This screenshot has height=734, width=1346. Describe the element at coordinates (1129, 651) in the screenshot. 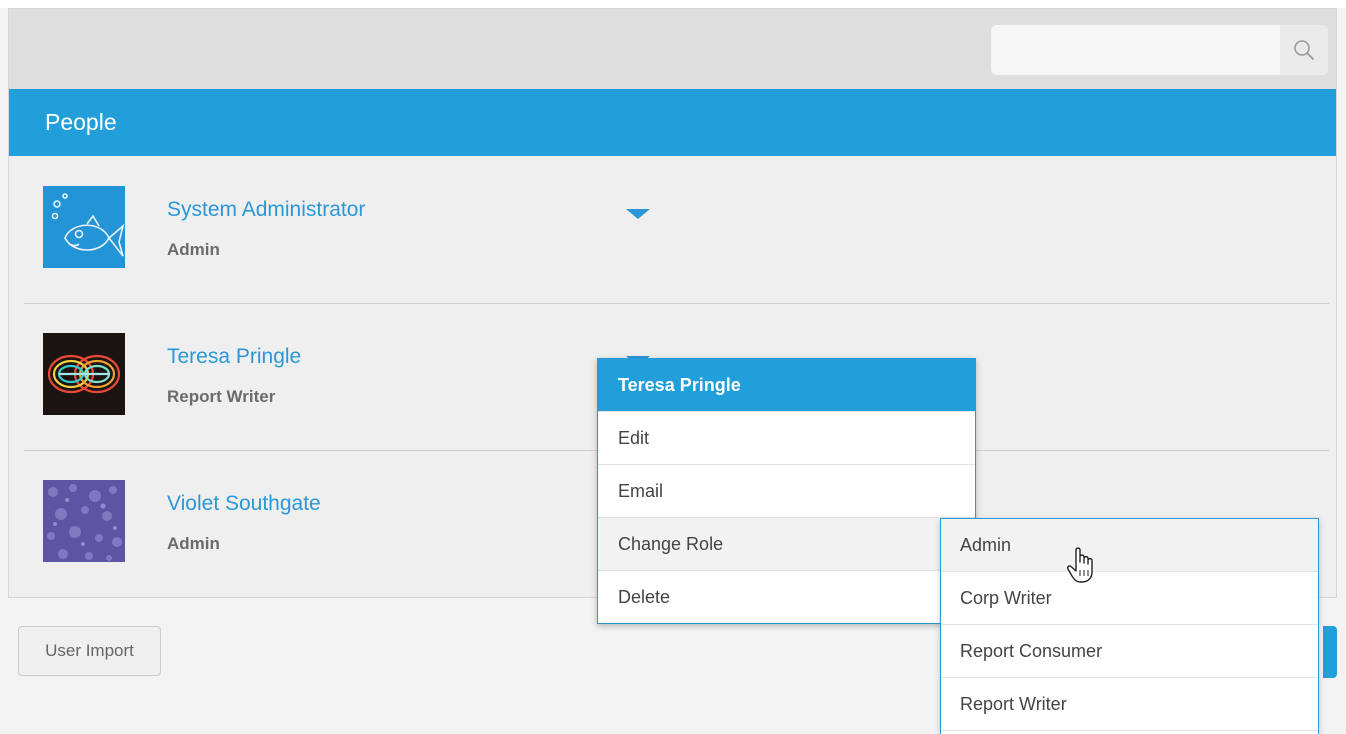

I see `role-option-report-consumer: Report Consumer` at that location.